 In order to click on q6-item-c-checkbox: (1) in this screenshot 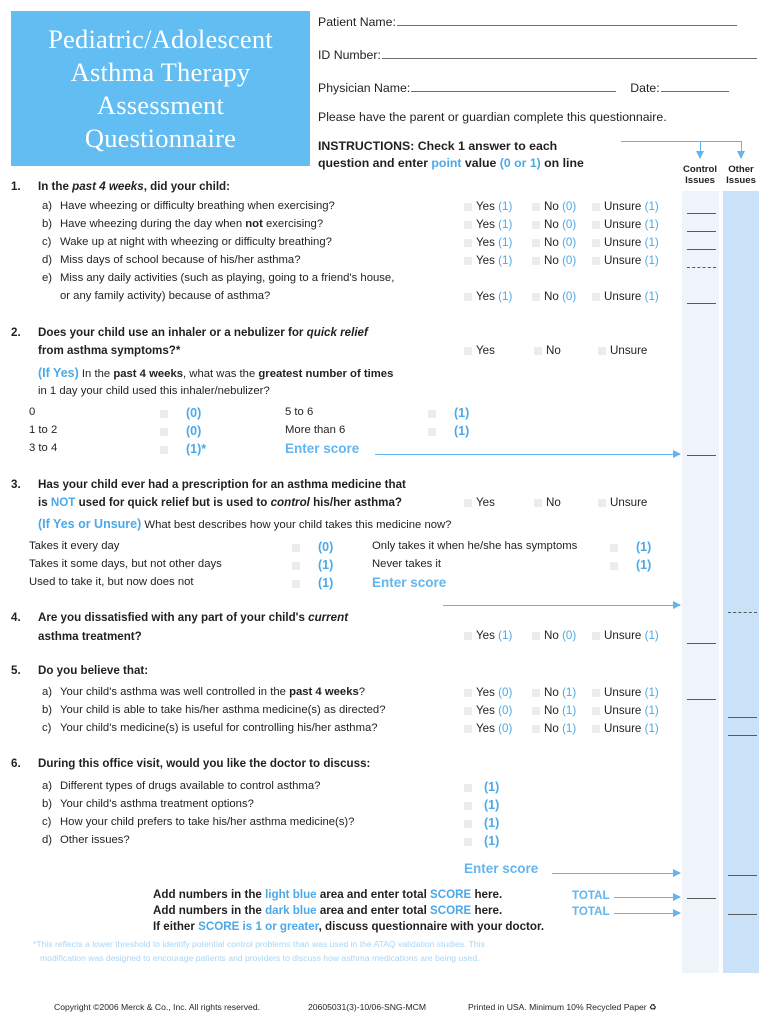, I will do `click(481, 823)`.